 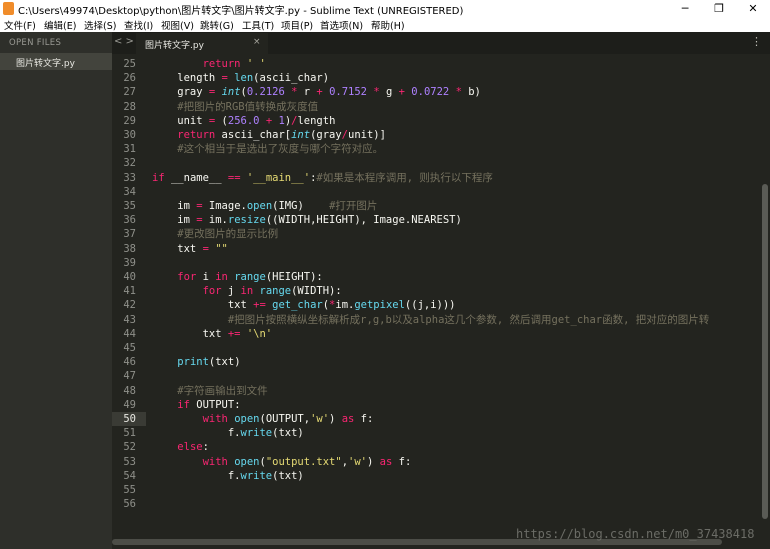 What do you see at coordinates (240, 78) in the screenshot?
I see `code-line: length = len(ascii_char)` at bounding box center [240, 78].